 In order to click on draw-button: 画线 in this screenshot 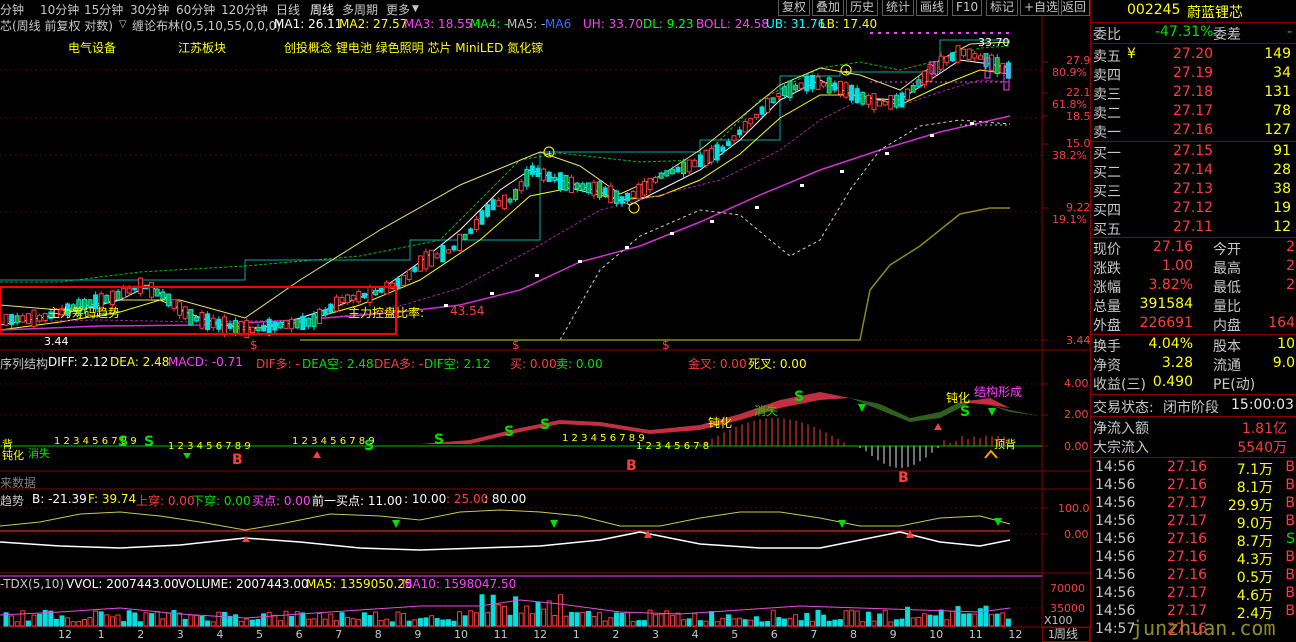, I will do `click(932, 8)`.